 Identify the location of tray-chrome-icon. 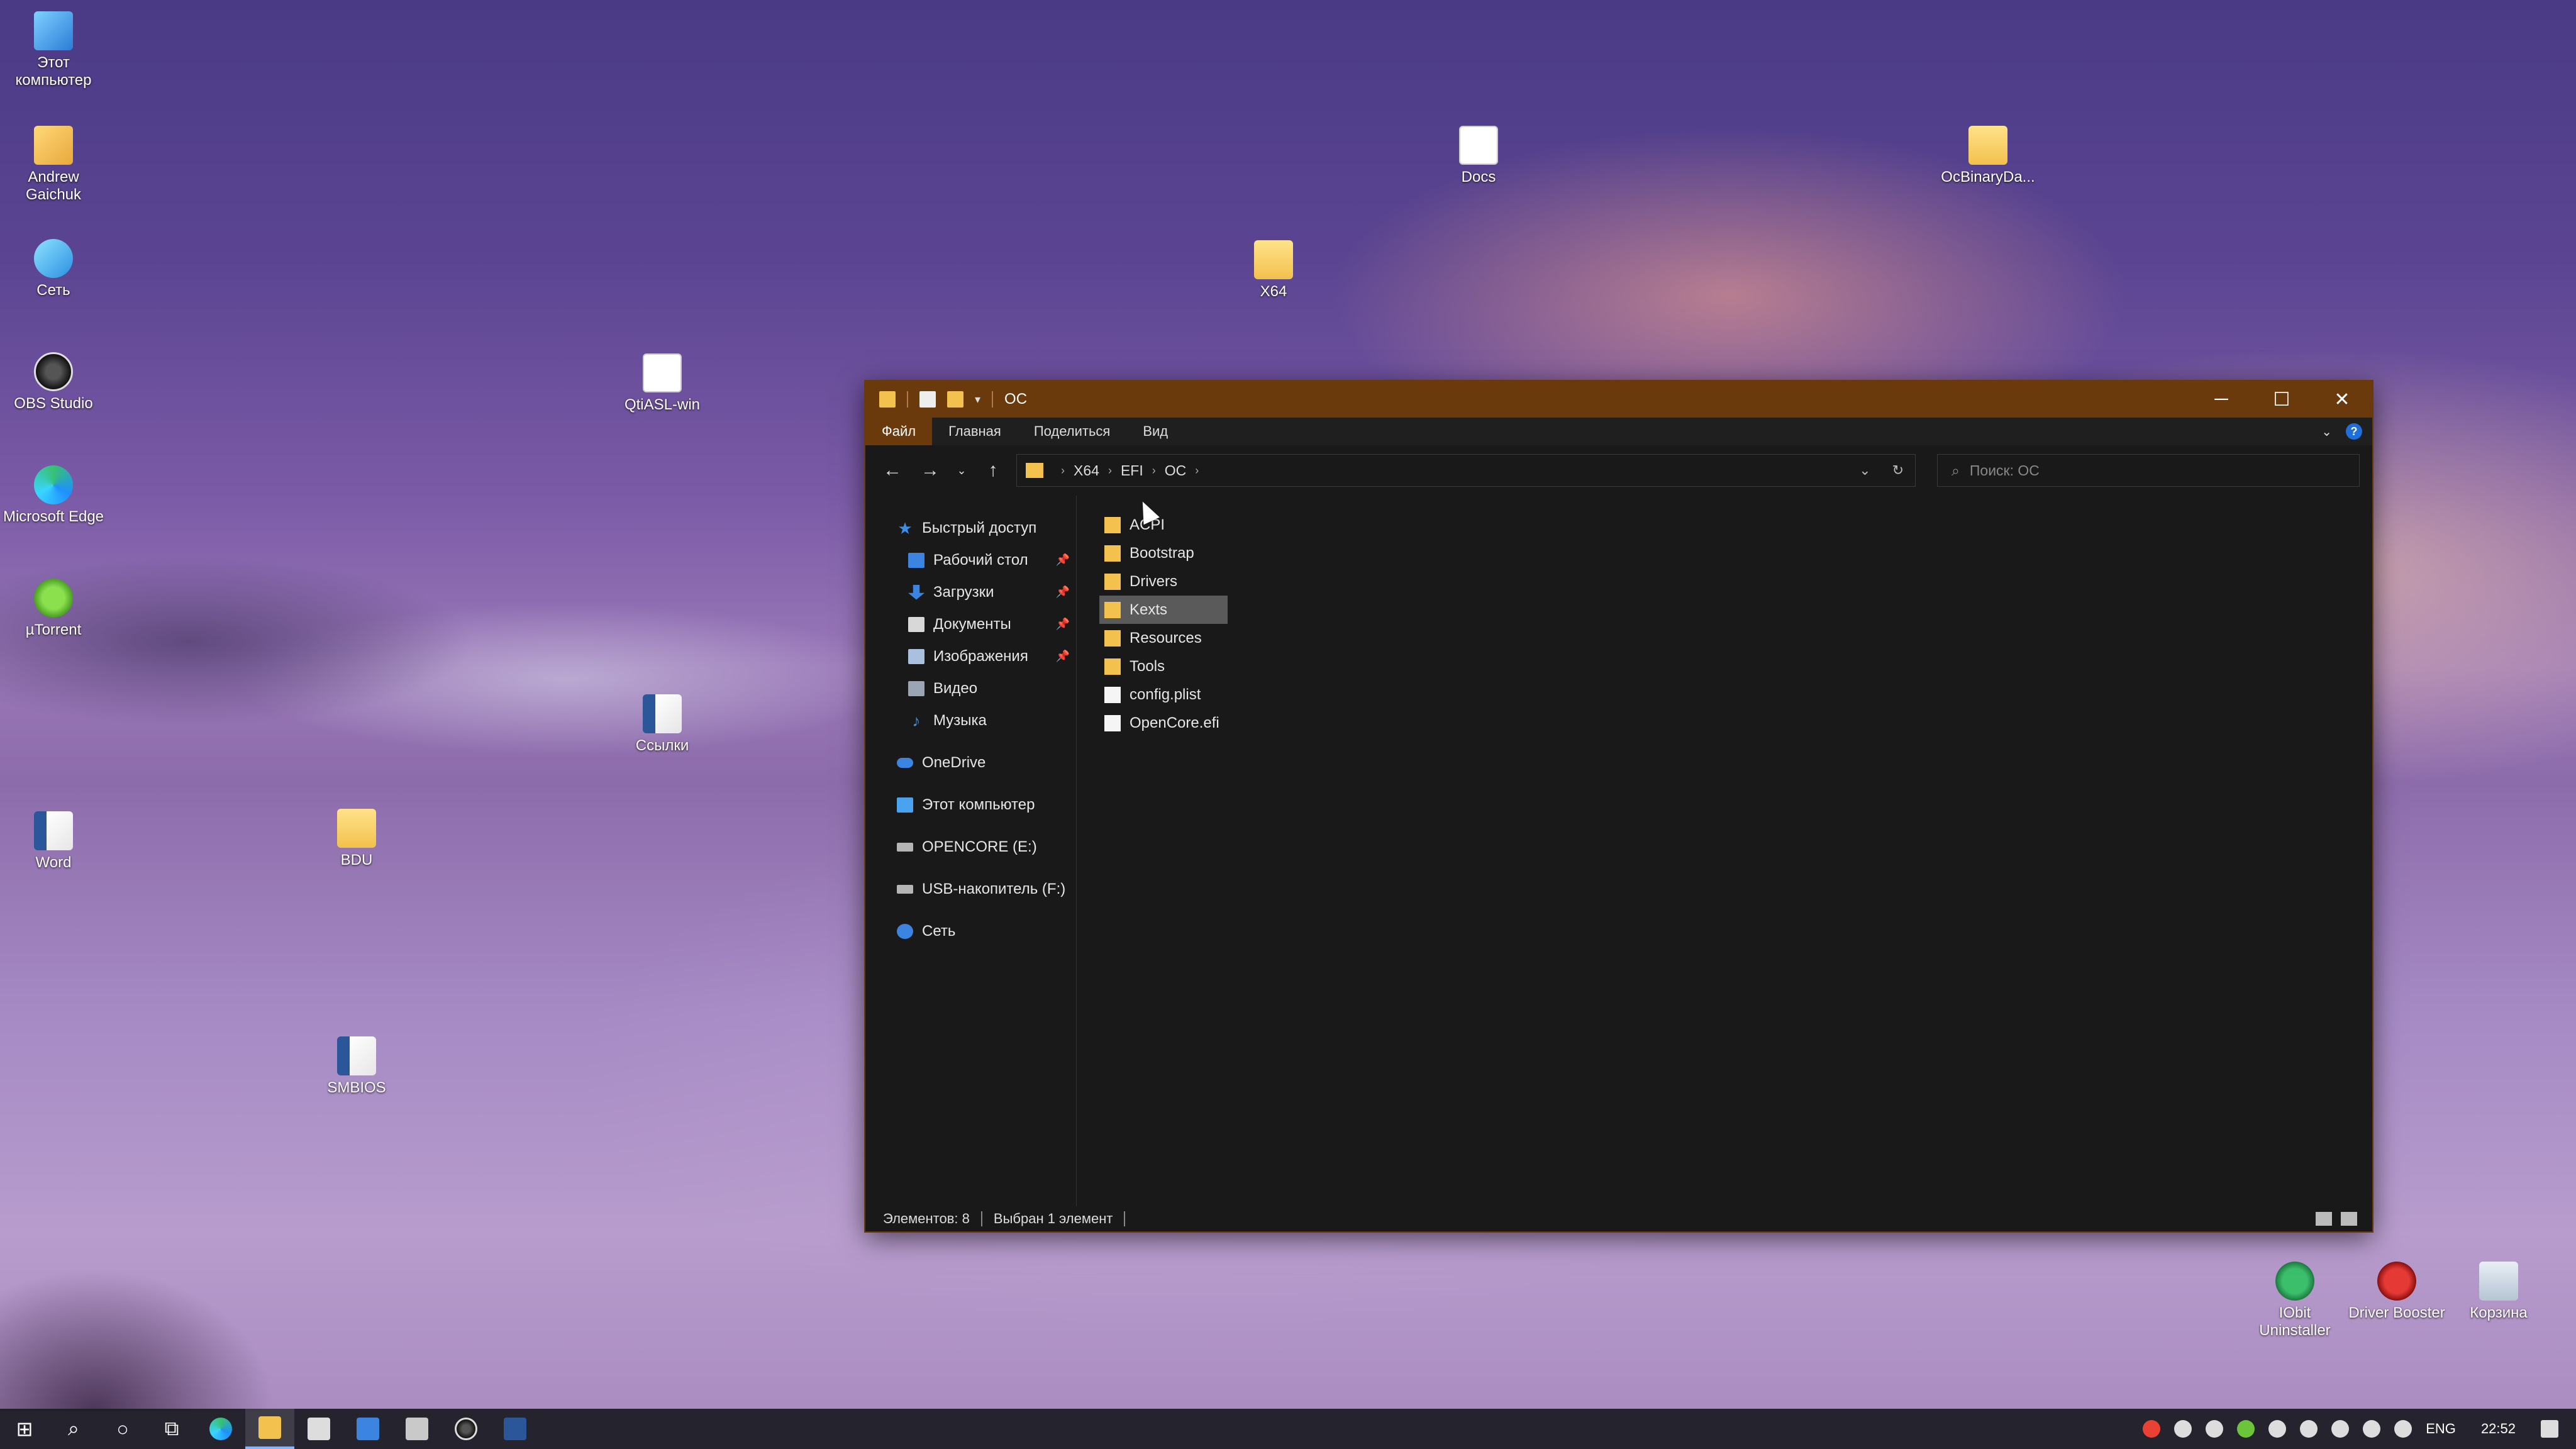
(2152, 1429).